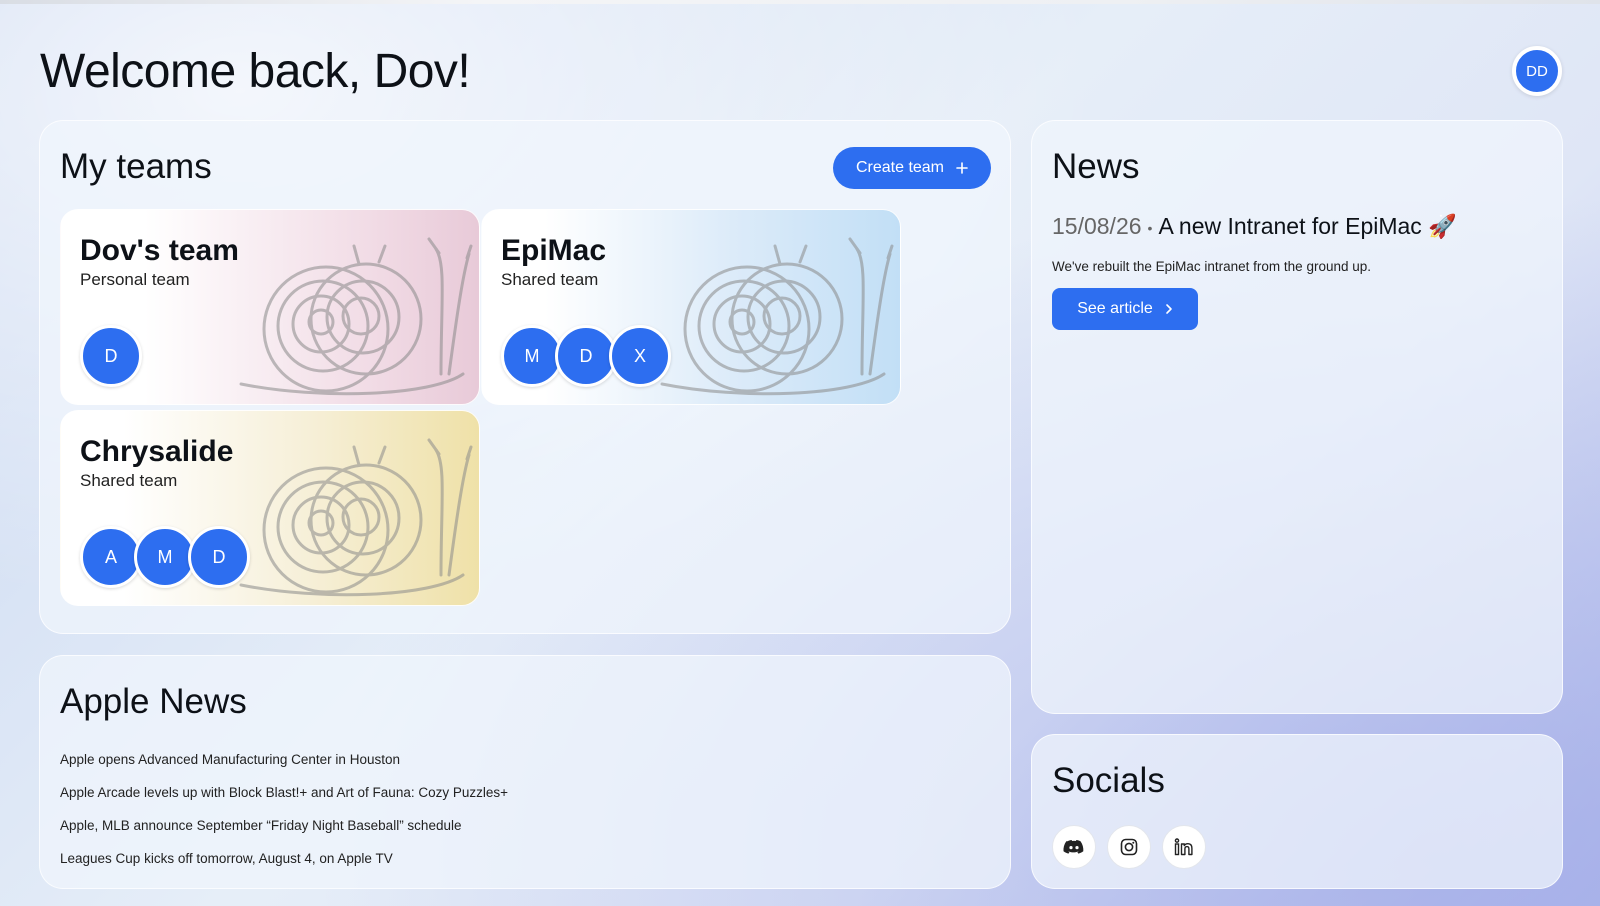  I want to click on team-members: MDX, so click(586, 356).